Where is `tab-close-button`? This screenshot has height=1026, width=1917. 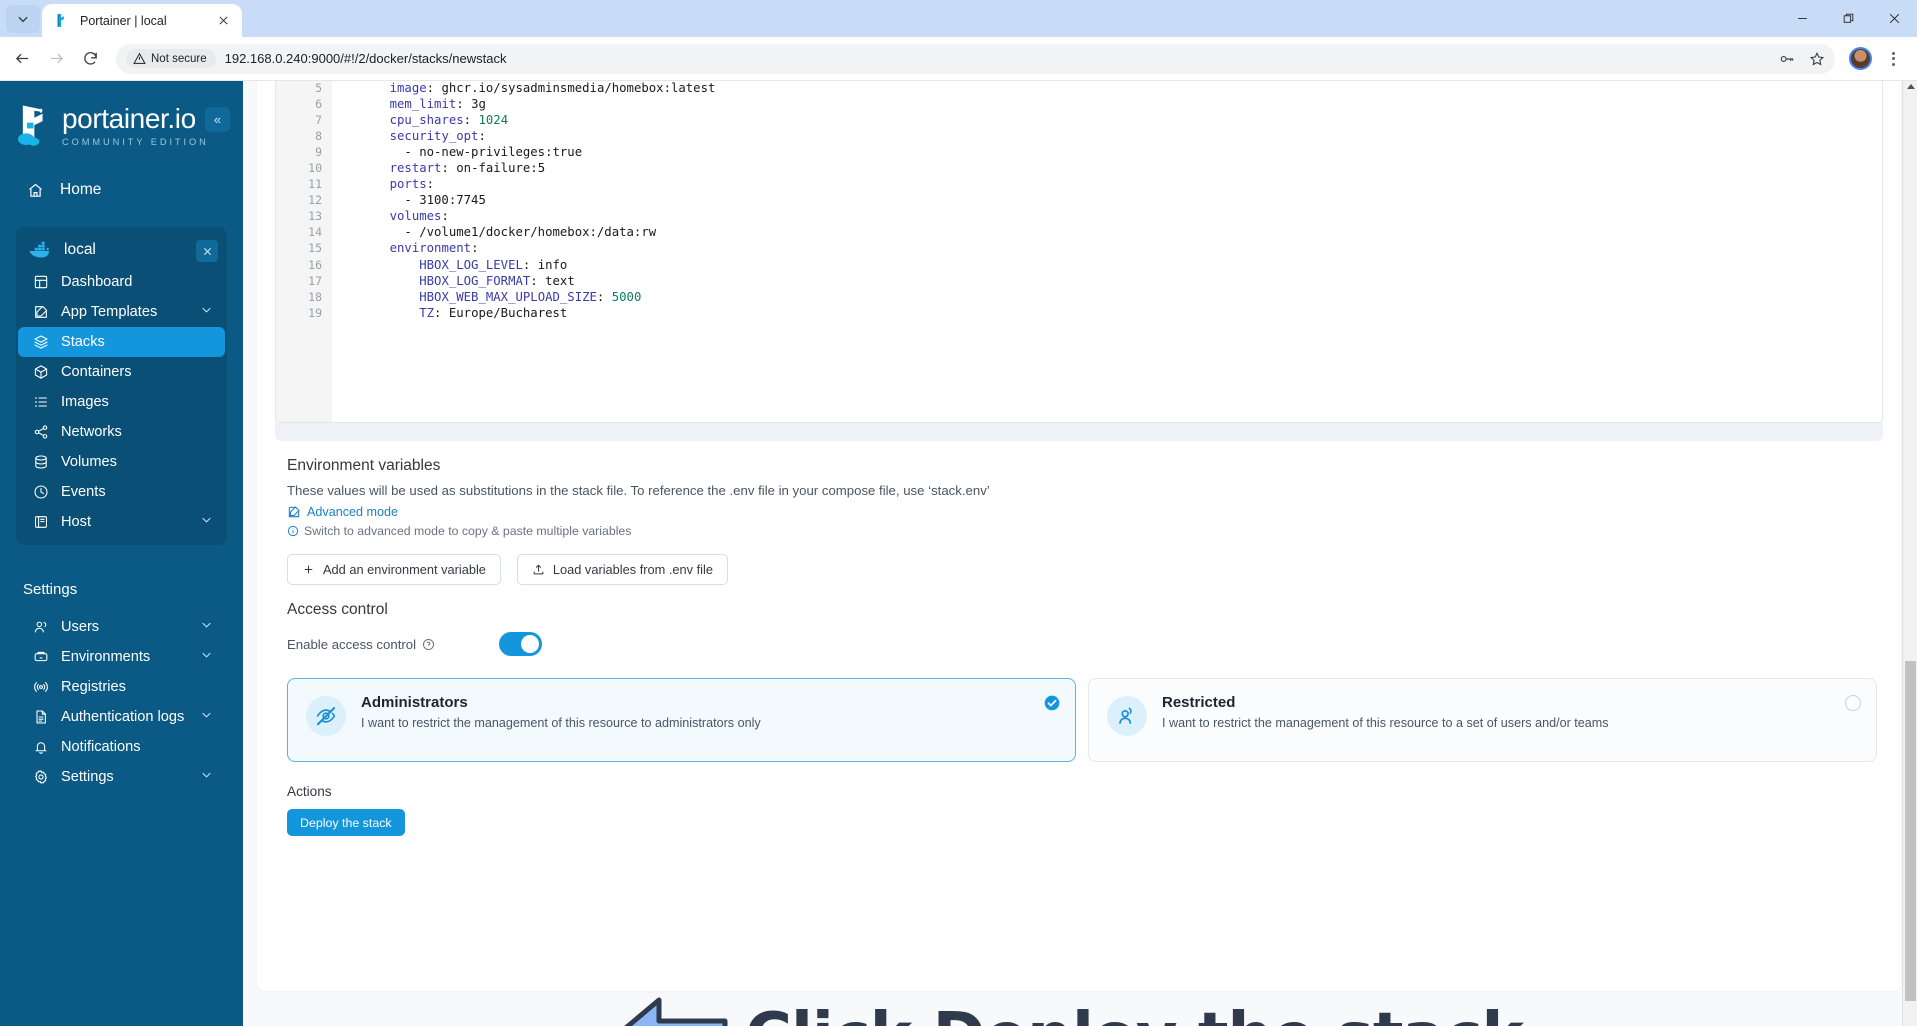 tab-close-button is located at coordinates (223, 21).